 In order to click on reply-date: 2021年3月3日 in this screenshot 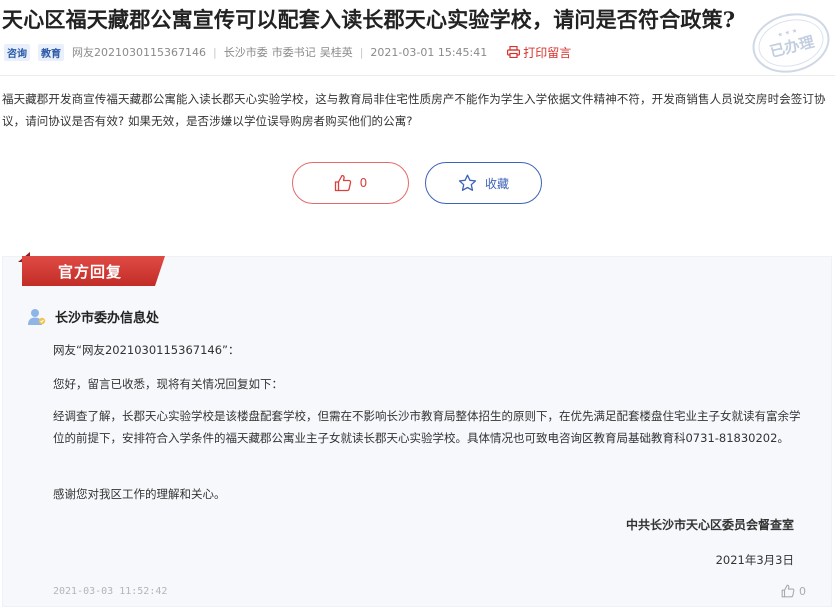, I will do `click(754, 560)`.